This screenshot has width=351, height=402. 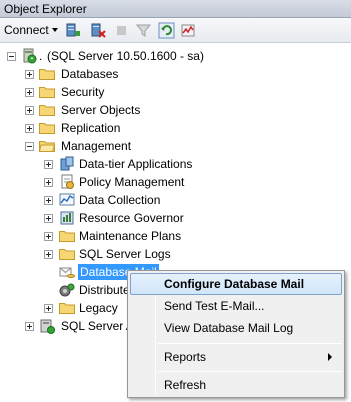 I want to click on connect-button: Connect, so click(x=26, y=30).